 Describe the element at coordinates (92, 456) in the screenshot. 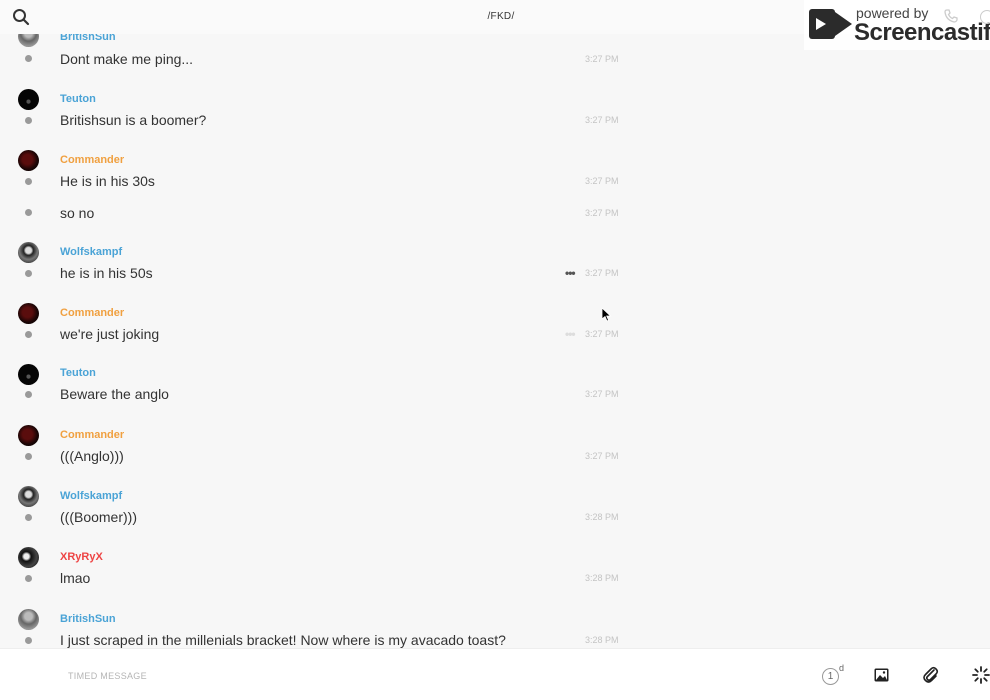

I see `message-text: (((Anglo)))` at that location.